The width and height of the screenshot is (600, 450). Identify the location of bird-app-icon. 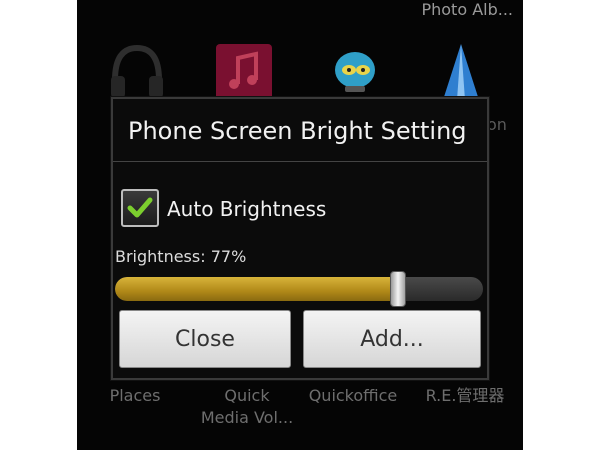
(355, 72).